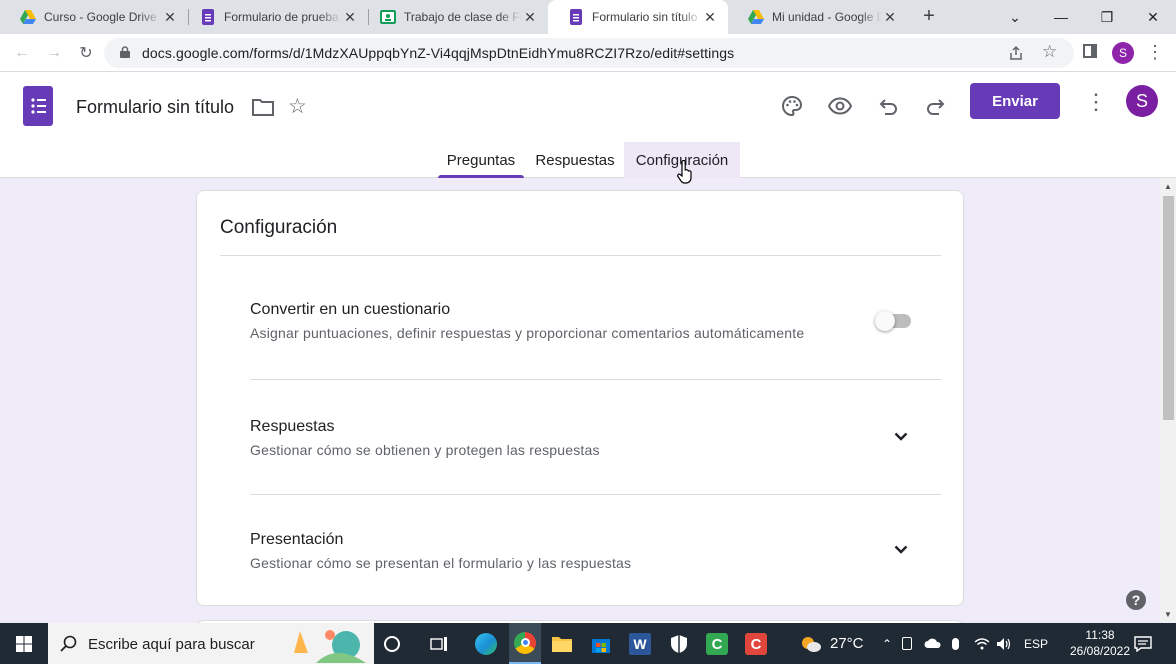 This screenshot has width=1176, height=664. I want to click on browser-tab: Mi unidad - Google Dr ✕, so click(818, 17).